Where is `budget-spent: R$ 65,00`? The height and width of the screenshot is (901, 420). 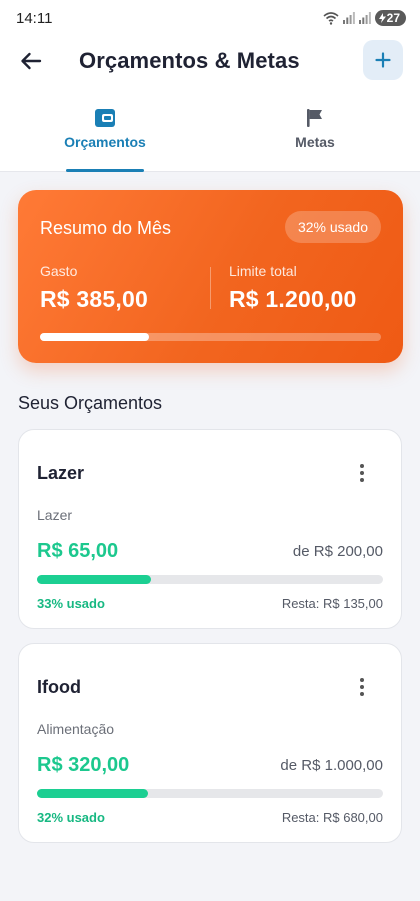 budget-spent: R$ 65,00 is located at coordinates (78, 551).